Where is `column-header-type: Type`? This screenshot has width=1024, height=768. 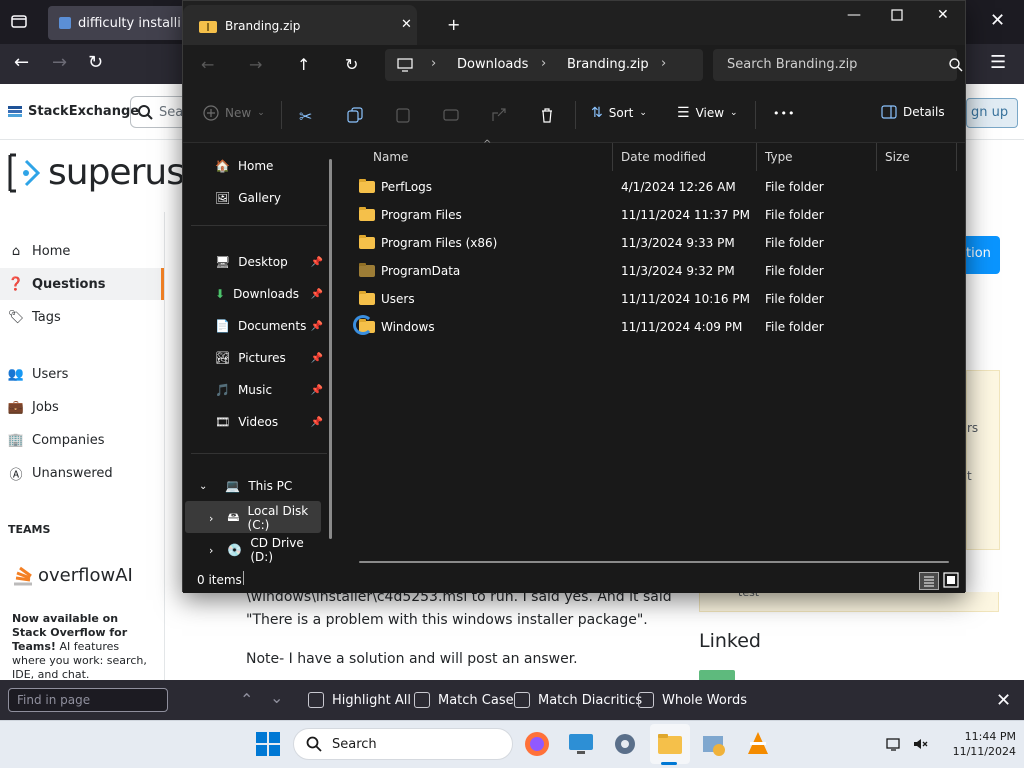 column-header-type: Type is located at coordinates (817, 157).